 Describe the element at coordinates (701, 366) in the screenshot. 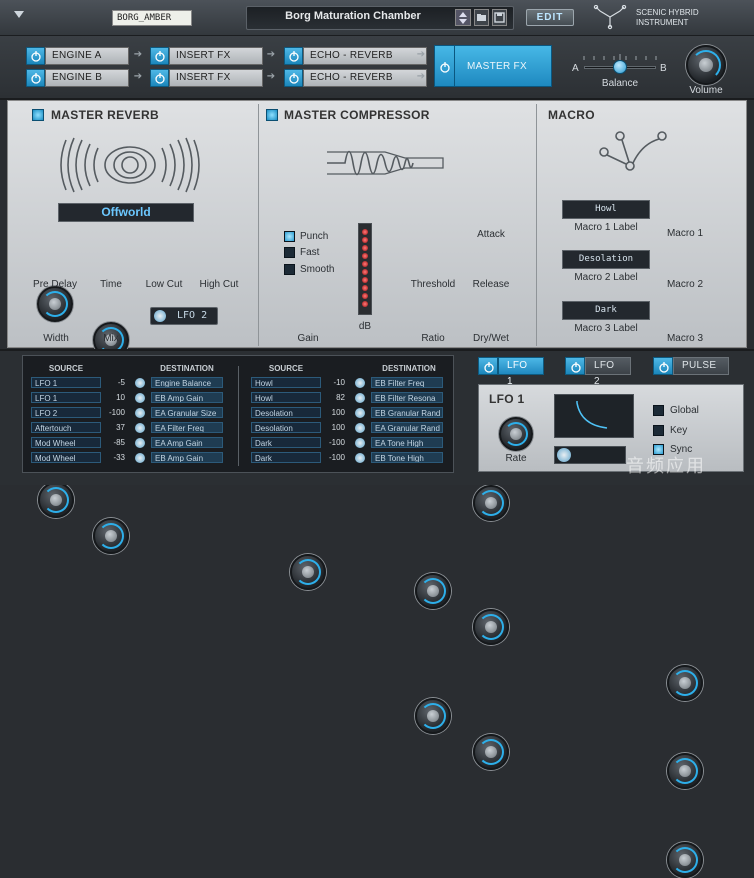

I see `tab-pulse-label: PULSE` at that location.